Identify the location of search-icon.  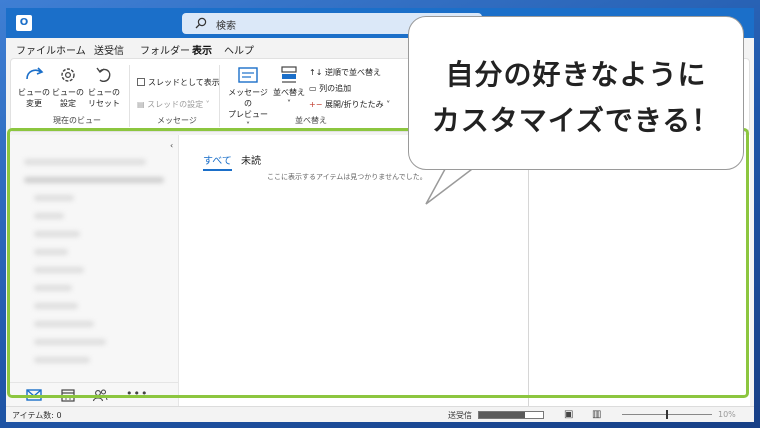
(201, 23).